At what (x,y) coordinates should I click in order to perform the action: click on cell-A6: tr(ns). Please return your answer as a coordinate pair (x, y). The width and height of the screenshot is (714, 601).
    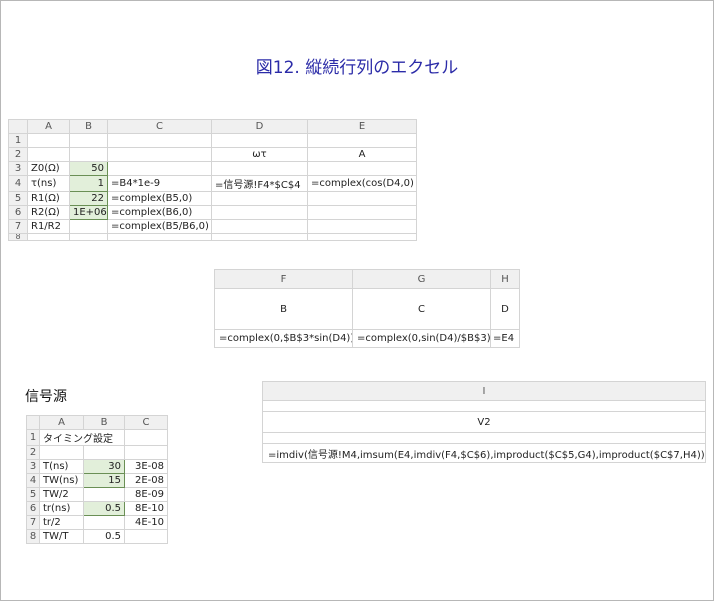
    Looking at the image, I should click on (61, 508).